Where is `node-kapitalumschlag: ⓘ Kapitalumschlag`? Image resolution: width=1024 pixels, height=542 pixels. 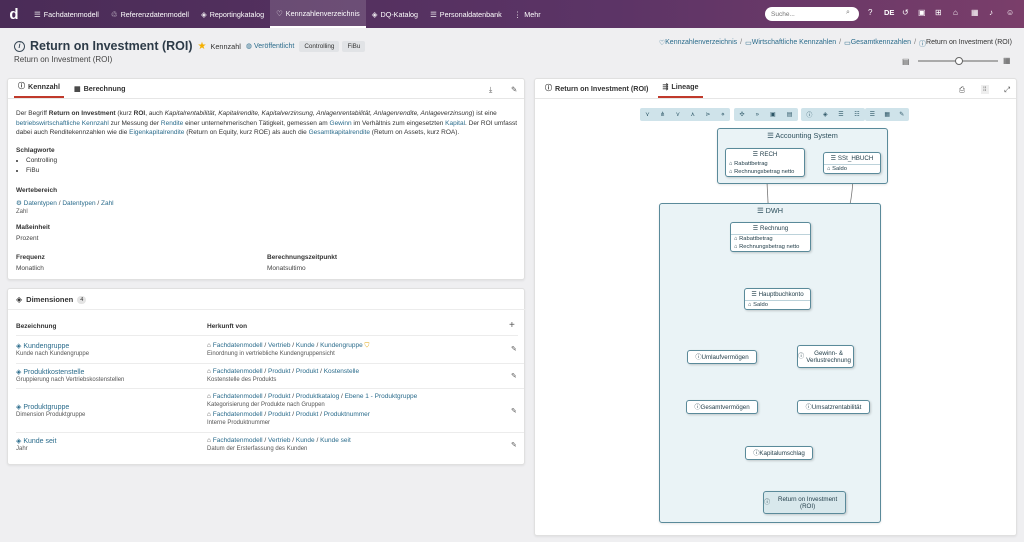
node-kapitalumschlag: ⓘ Kapitalumschlag is located at coordinates (779, 453).